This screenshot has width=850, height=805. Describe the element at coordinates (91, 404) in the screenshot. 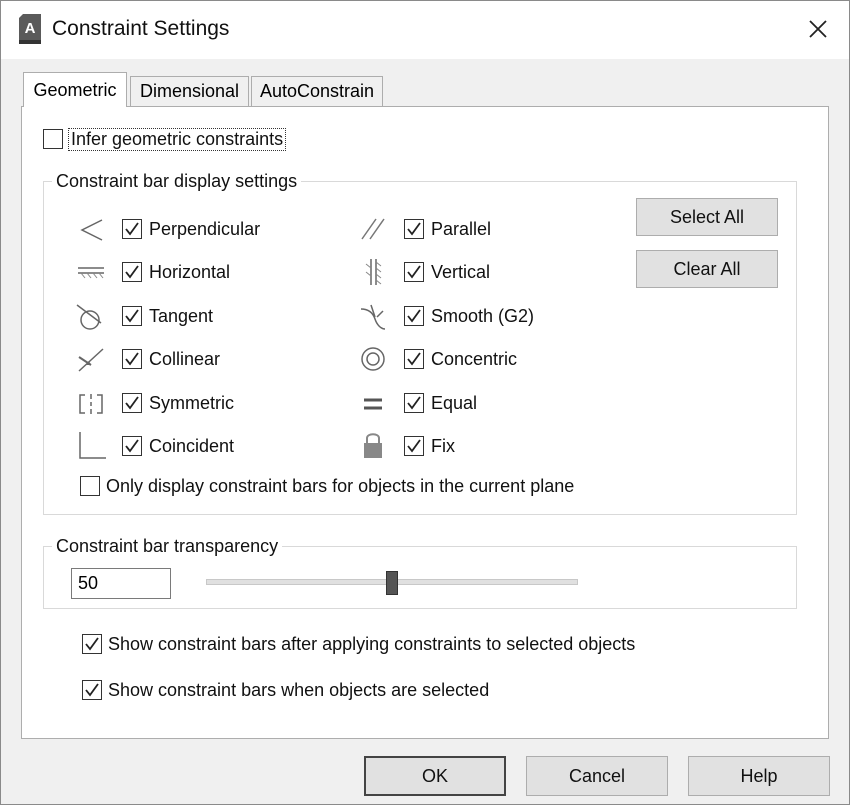

I see `symmetric-icon` at that location.